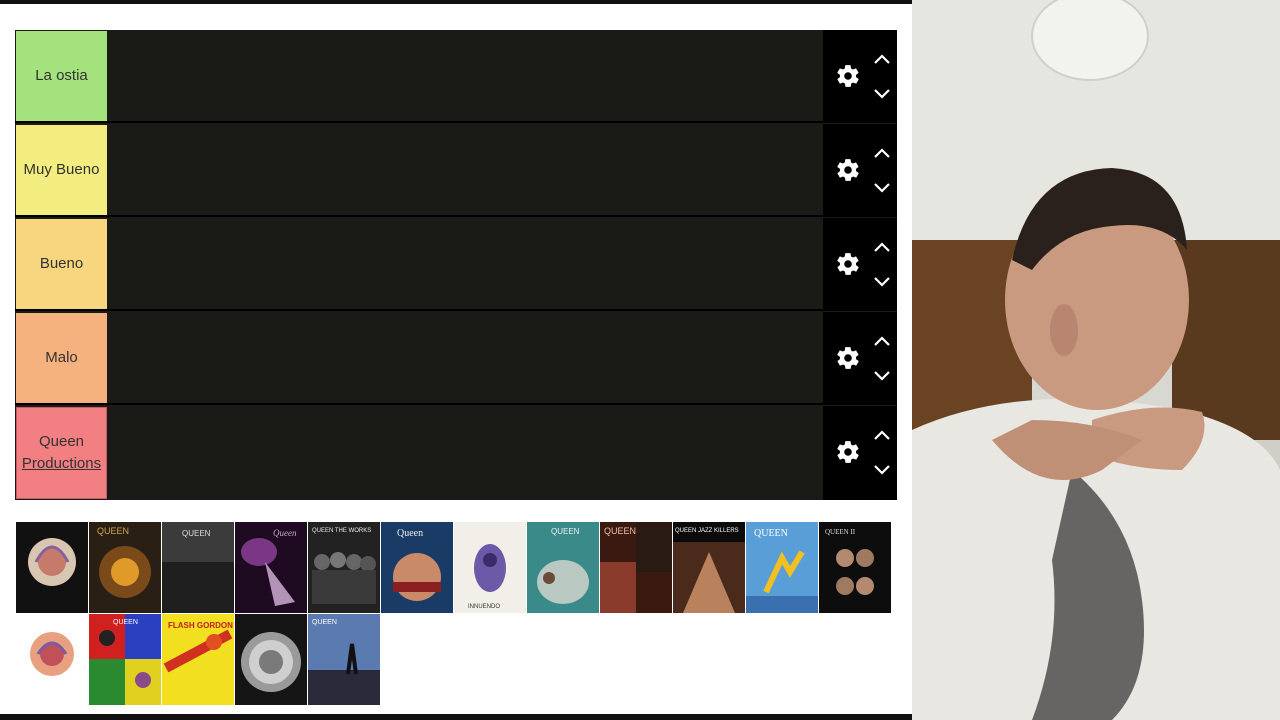 The height and width of the screenshot is (720, 1280). I want to click on album-cover-text: FLASH GORDON, so click(200, 625).